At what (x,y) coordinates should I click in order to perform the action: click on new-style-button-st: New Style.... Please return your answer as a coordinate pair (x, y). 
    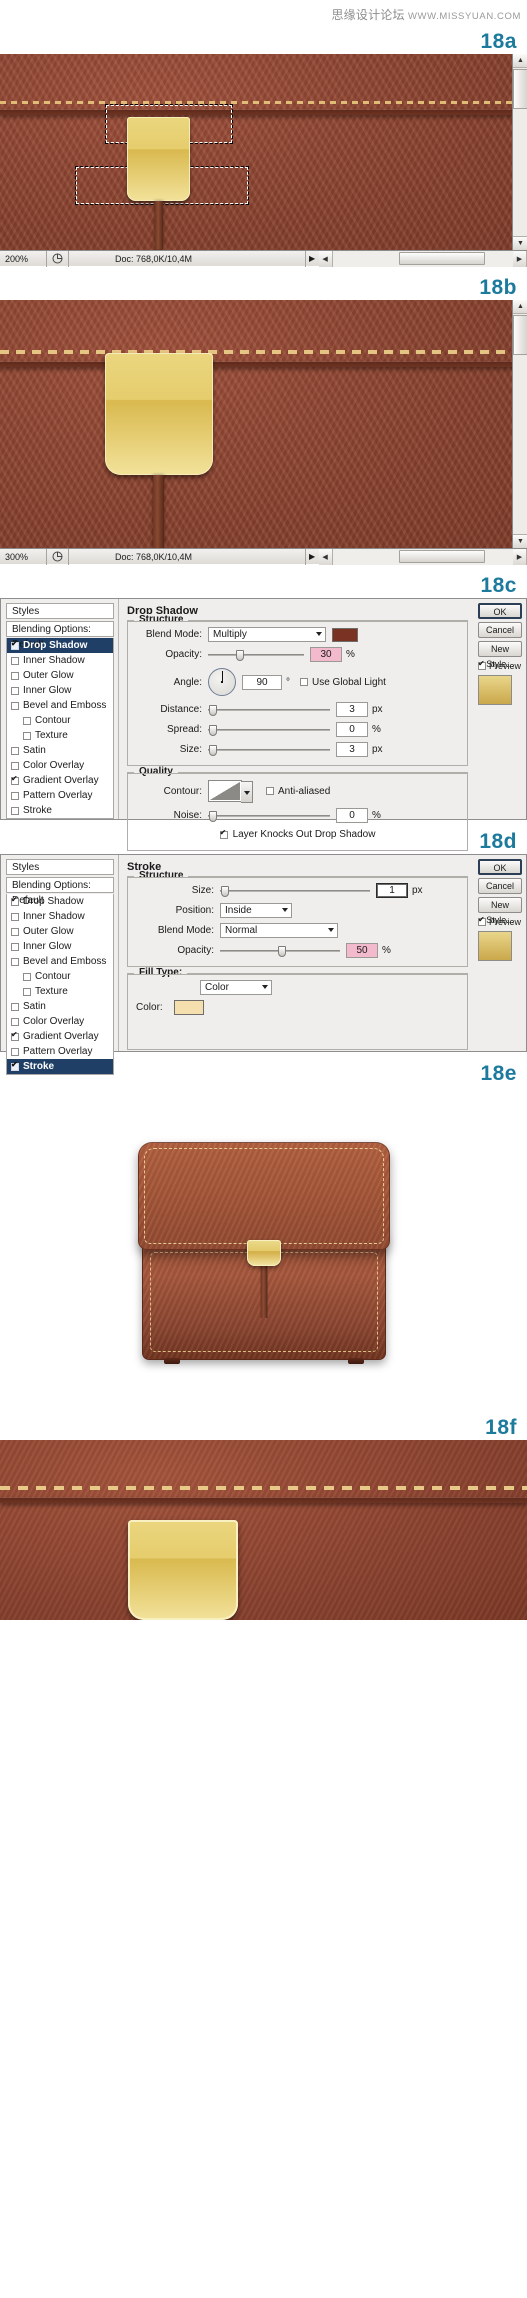
    Looking at the image, I should click on (500, 911).